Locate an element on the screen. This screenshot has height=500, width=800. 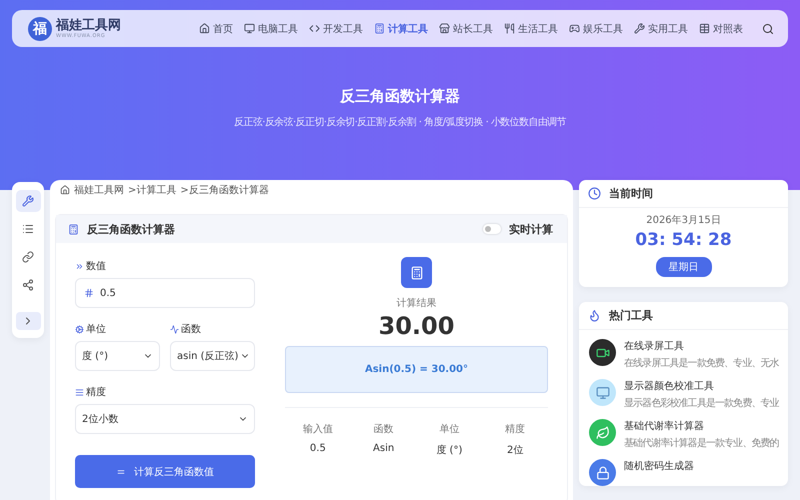
search-icon is located at coordinates (768, 28).